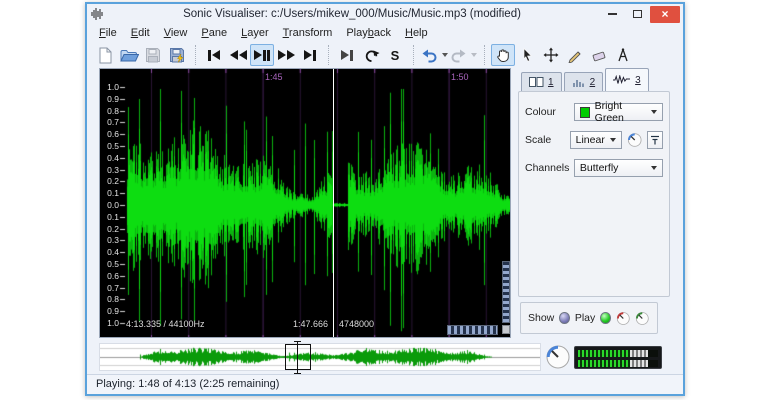 This screenshot has height=400, width=770. I want to click on open-button, so click(129, 55).